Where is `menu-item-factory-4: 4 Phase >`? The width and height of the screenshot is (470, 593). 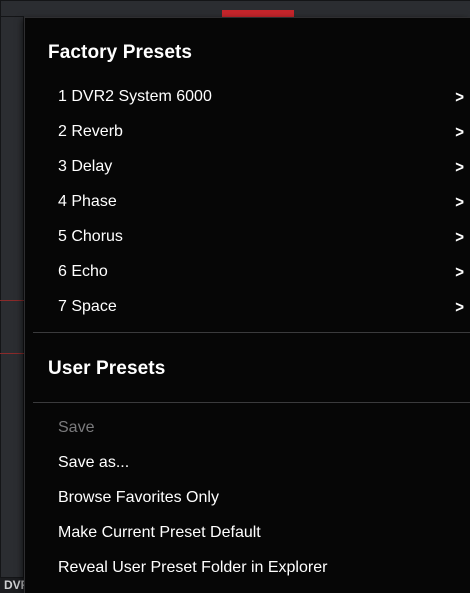
menu-item-factory-4: 4 Phase > is located at coordinates (261, 202).